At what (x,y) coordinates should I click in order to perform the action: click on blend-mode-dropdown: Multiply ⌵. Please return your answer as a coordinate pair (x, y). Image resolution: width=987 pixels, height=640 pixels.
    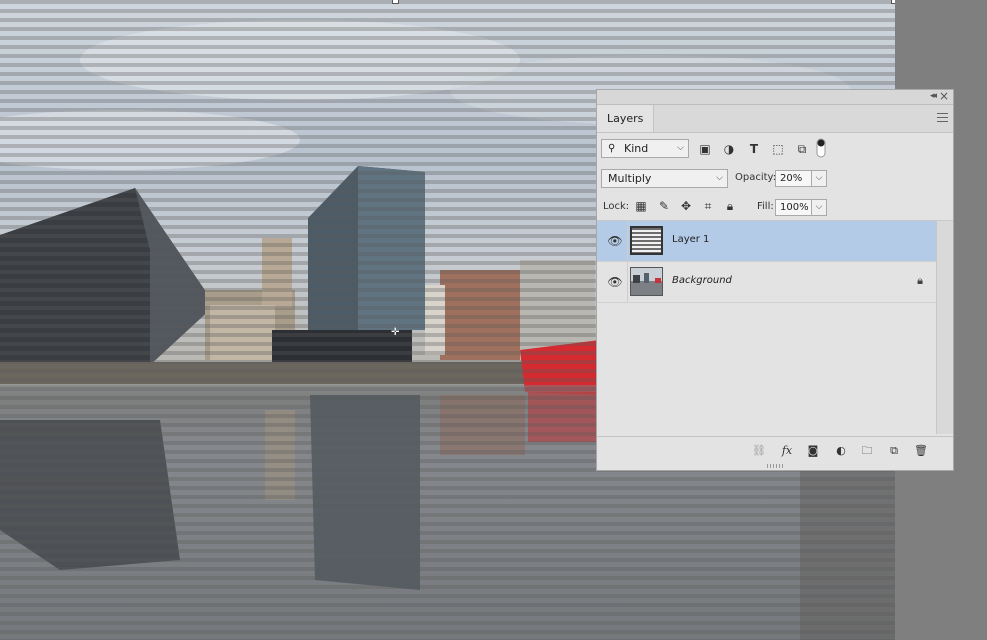
    Looking at the image, I should click on (664, 178).